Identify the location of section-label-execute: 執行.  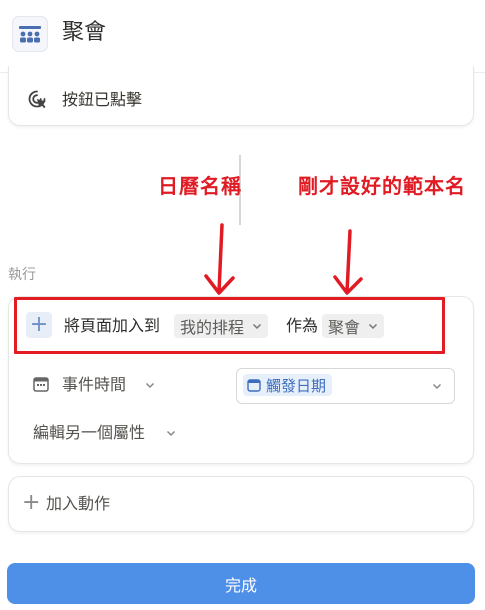
(22, 275).